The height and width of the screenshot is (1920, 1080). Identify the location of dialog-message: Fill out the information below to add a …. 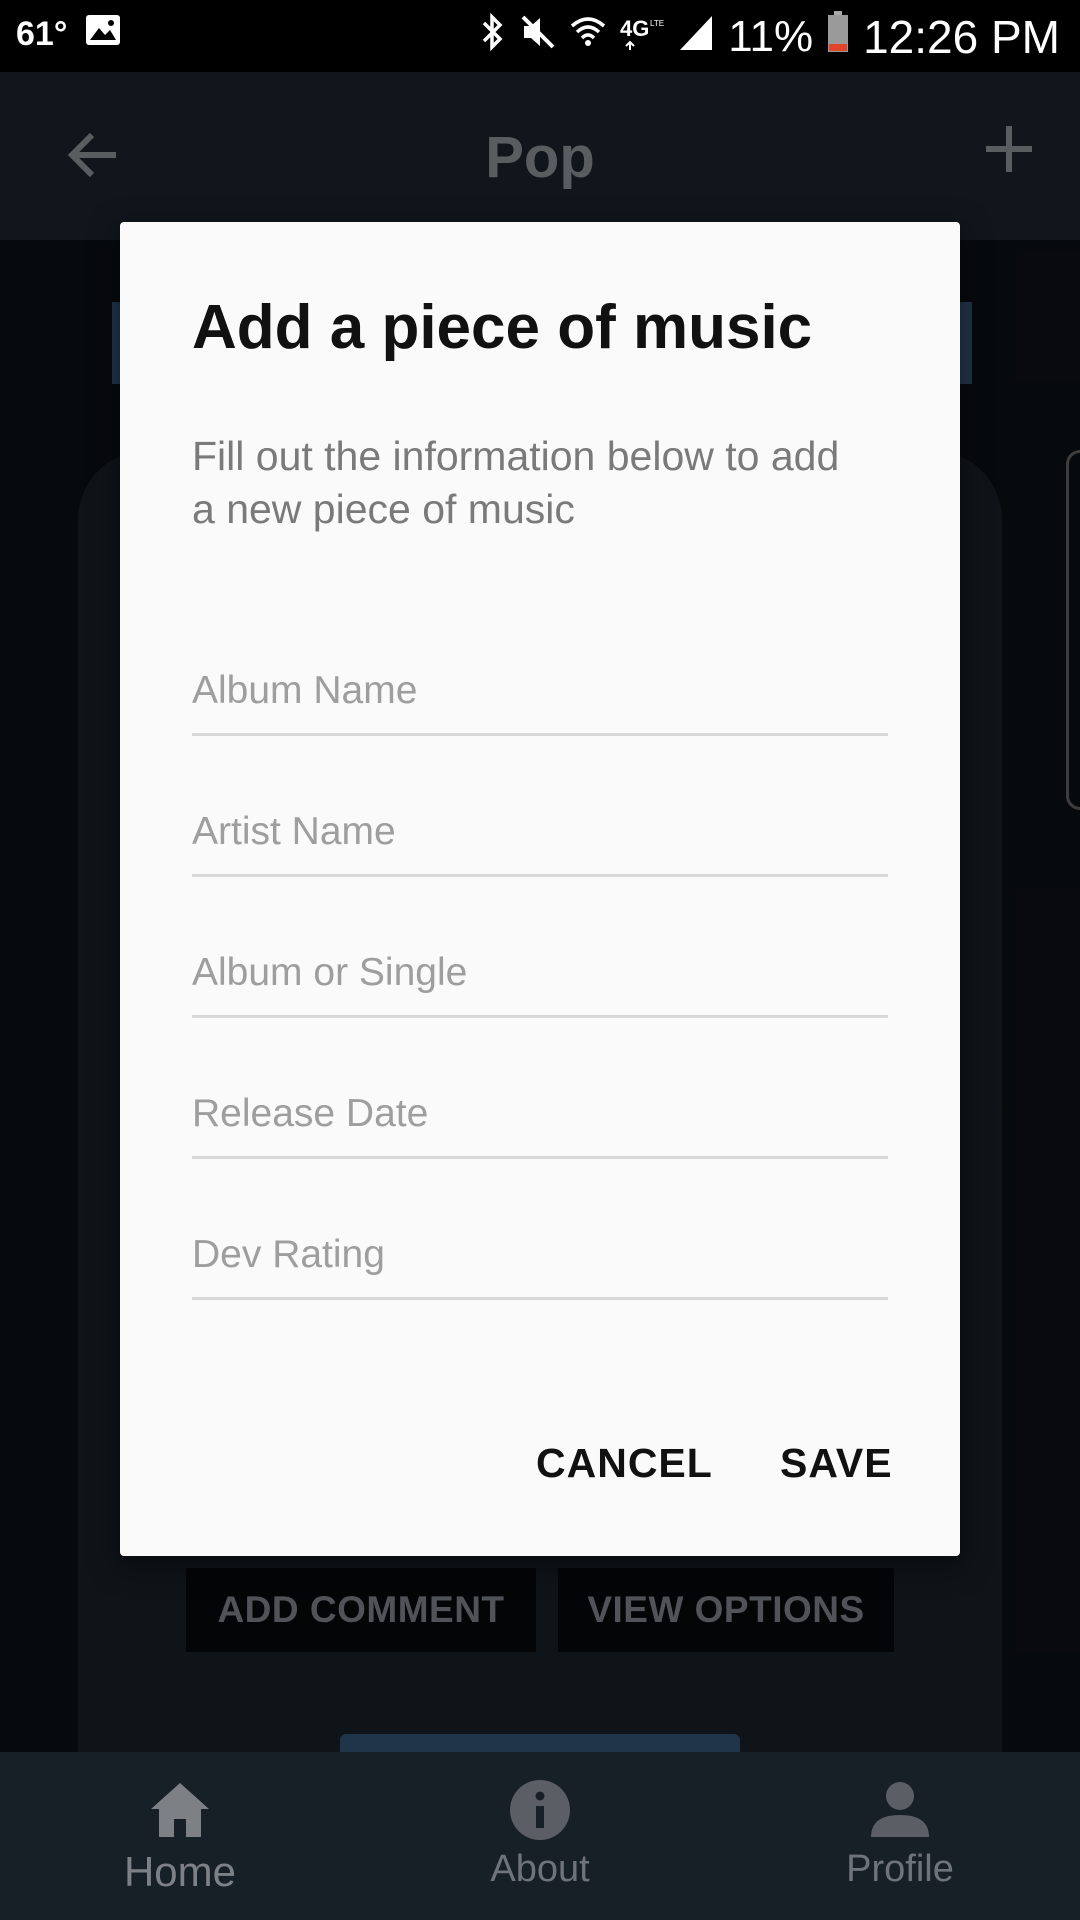
(516, 482).